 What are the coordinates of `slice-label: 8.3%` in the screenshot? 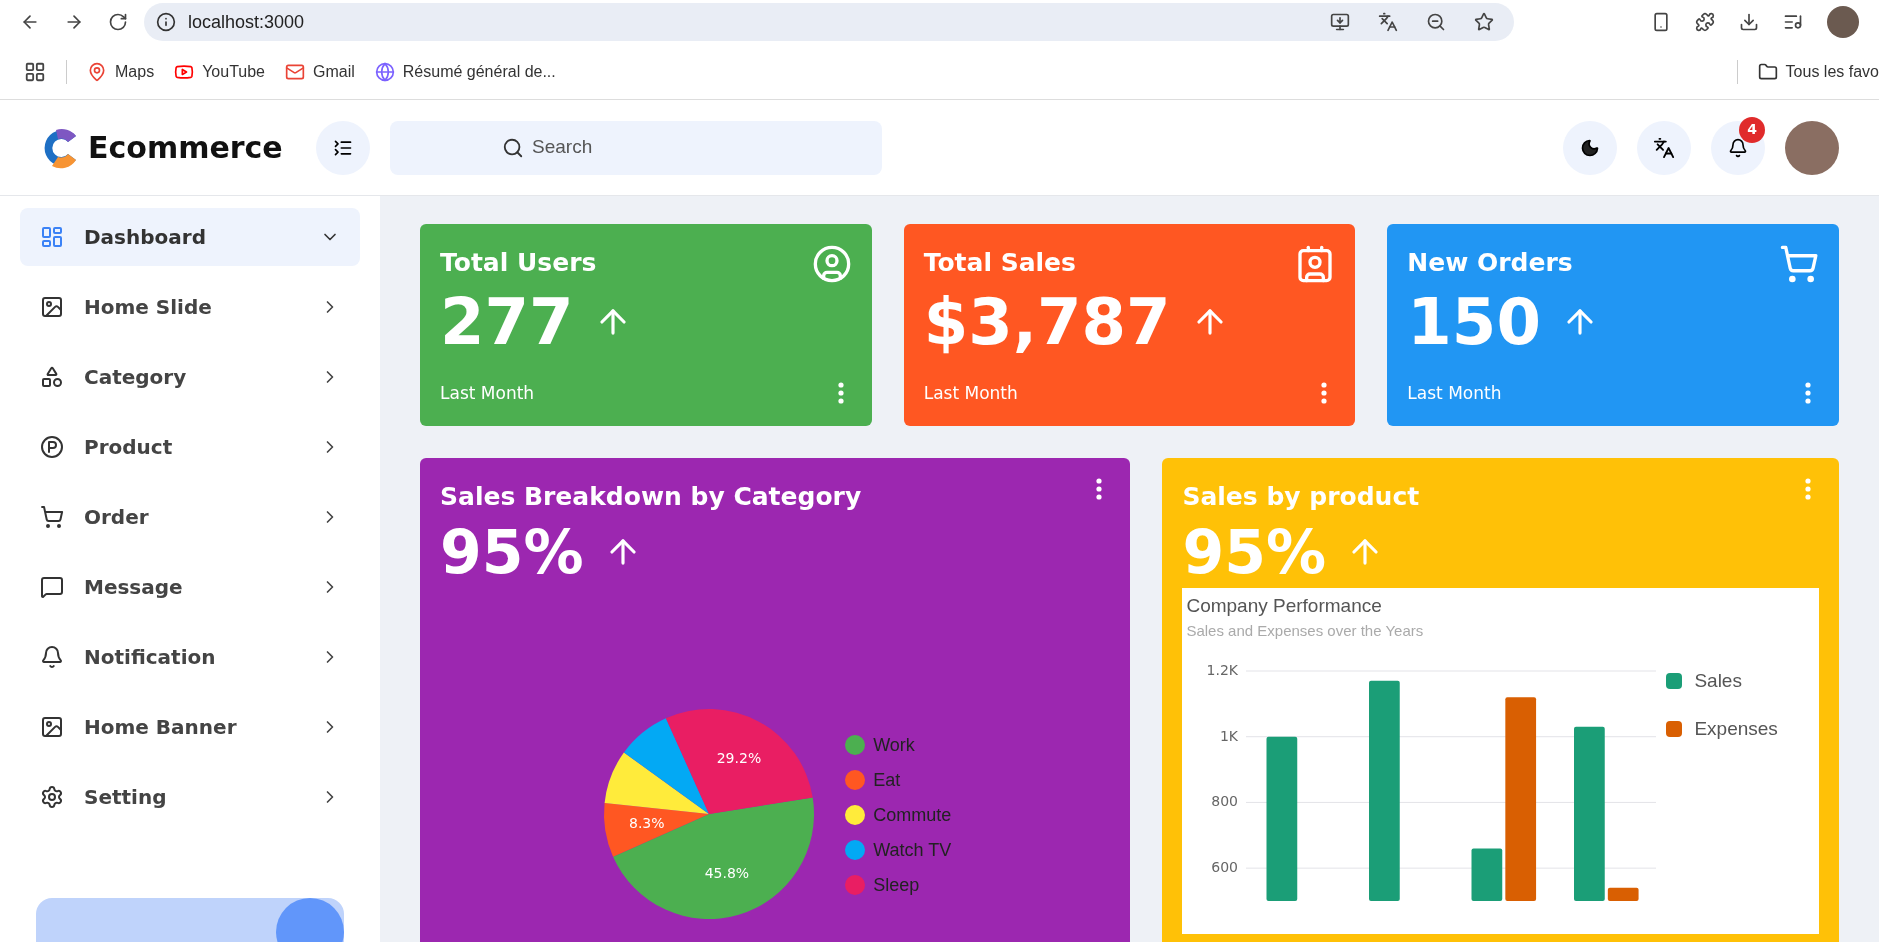 It's located at (647, 822).